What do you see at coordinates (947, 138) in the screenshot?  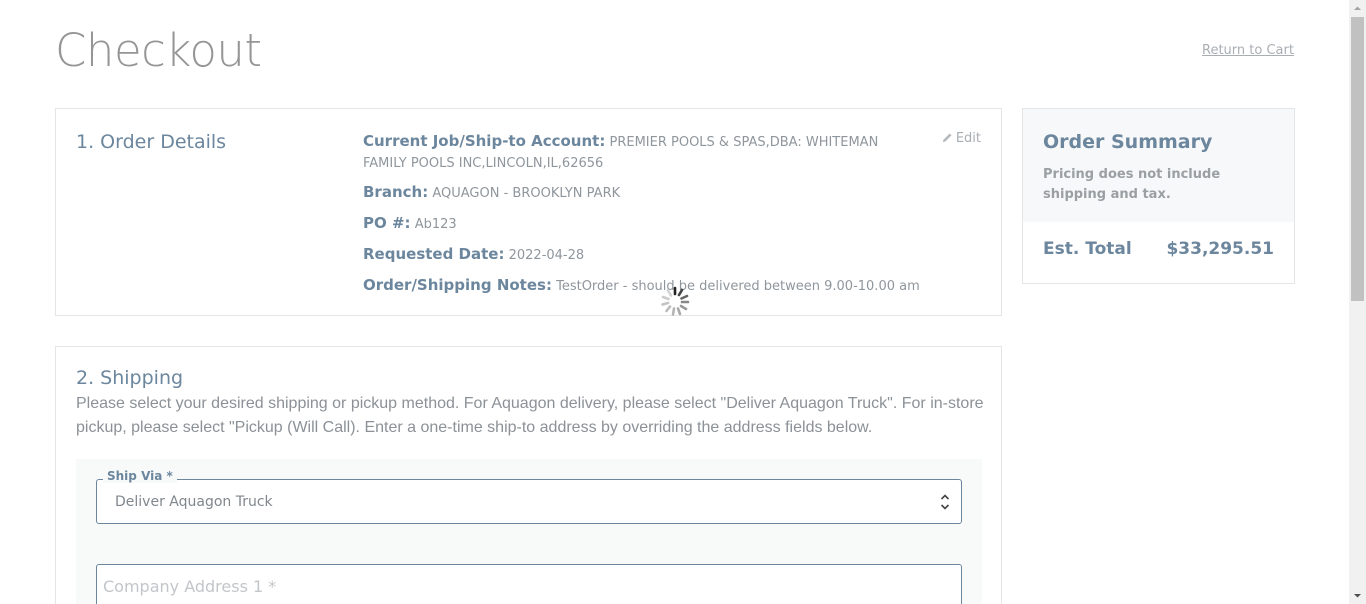 I see `pencil-icon` at bounding box center [947, 138].